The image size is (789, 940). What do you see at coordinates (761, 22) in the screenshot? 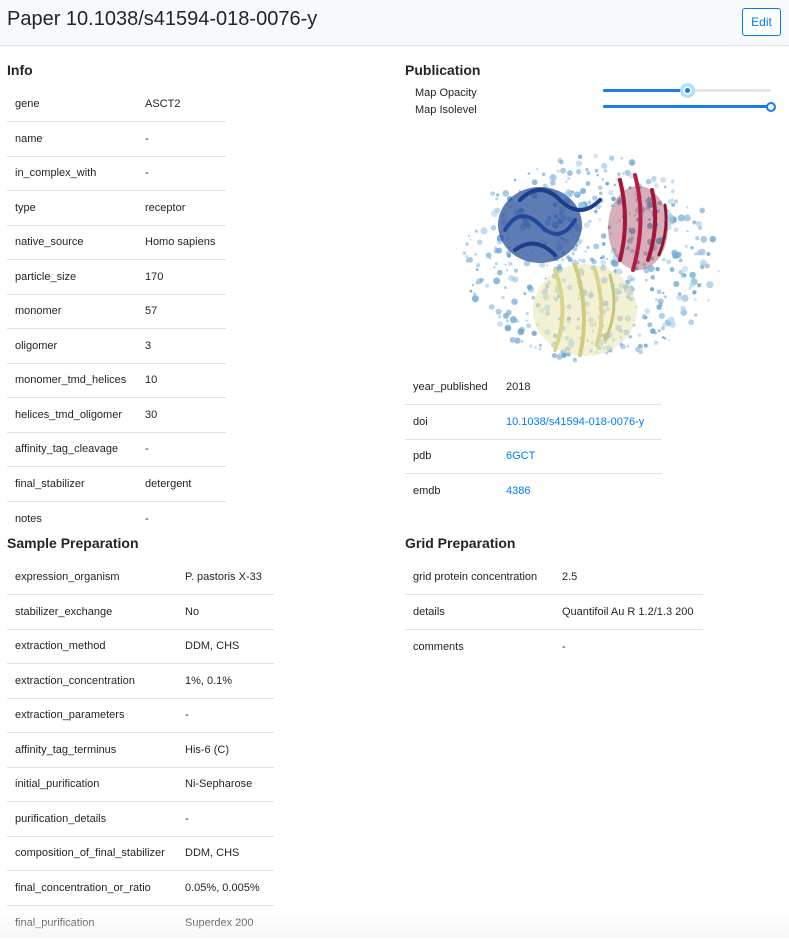
I see `edit-button: Edit` at bounding box center [761, 22].